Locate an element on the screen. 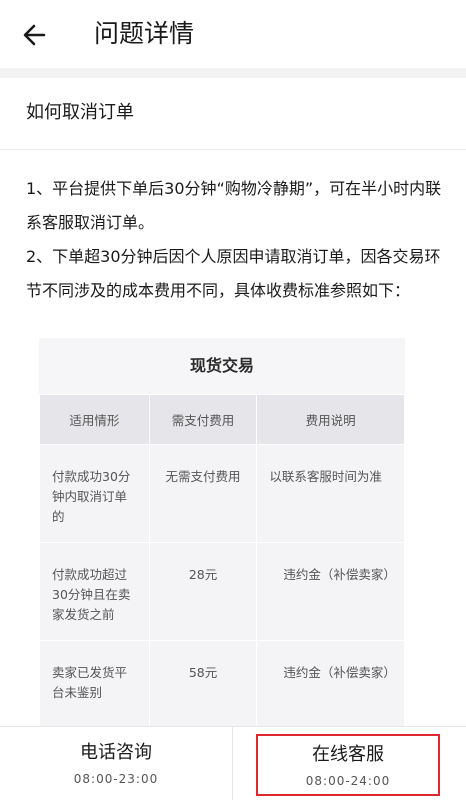  online-service-button: 在线客服 08:00-24:00 is located at coordinates (348, 765).